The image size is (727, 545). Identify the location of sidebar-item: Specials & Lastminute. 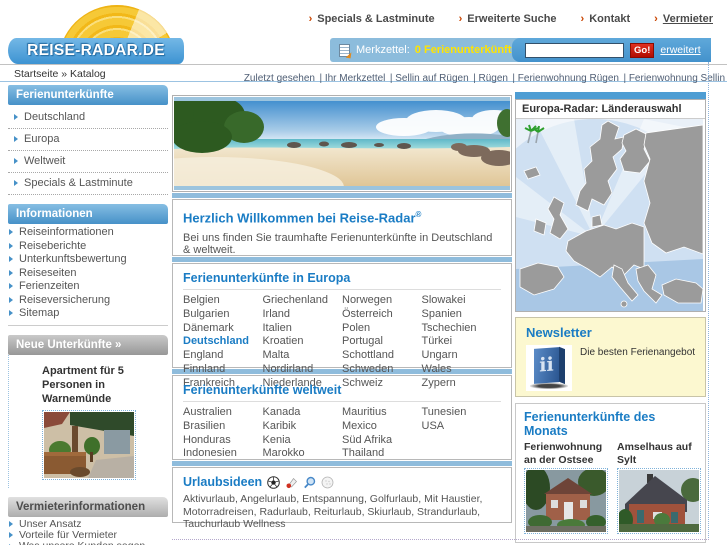
(88, 184).